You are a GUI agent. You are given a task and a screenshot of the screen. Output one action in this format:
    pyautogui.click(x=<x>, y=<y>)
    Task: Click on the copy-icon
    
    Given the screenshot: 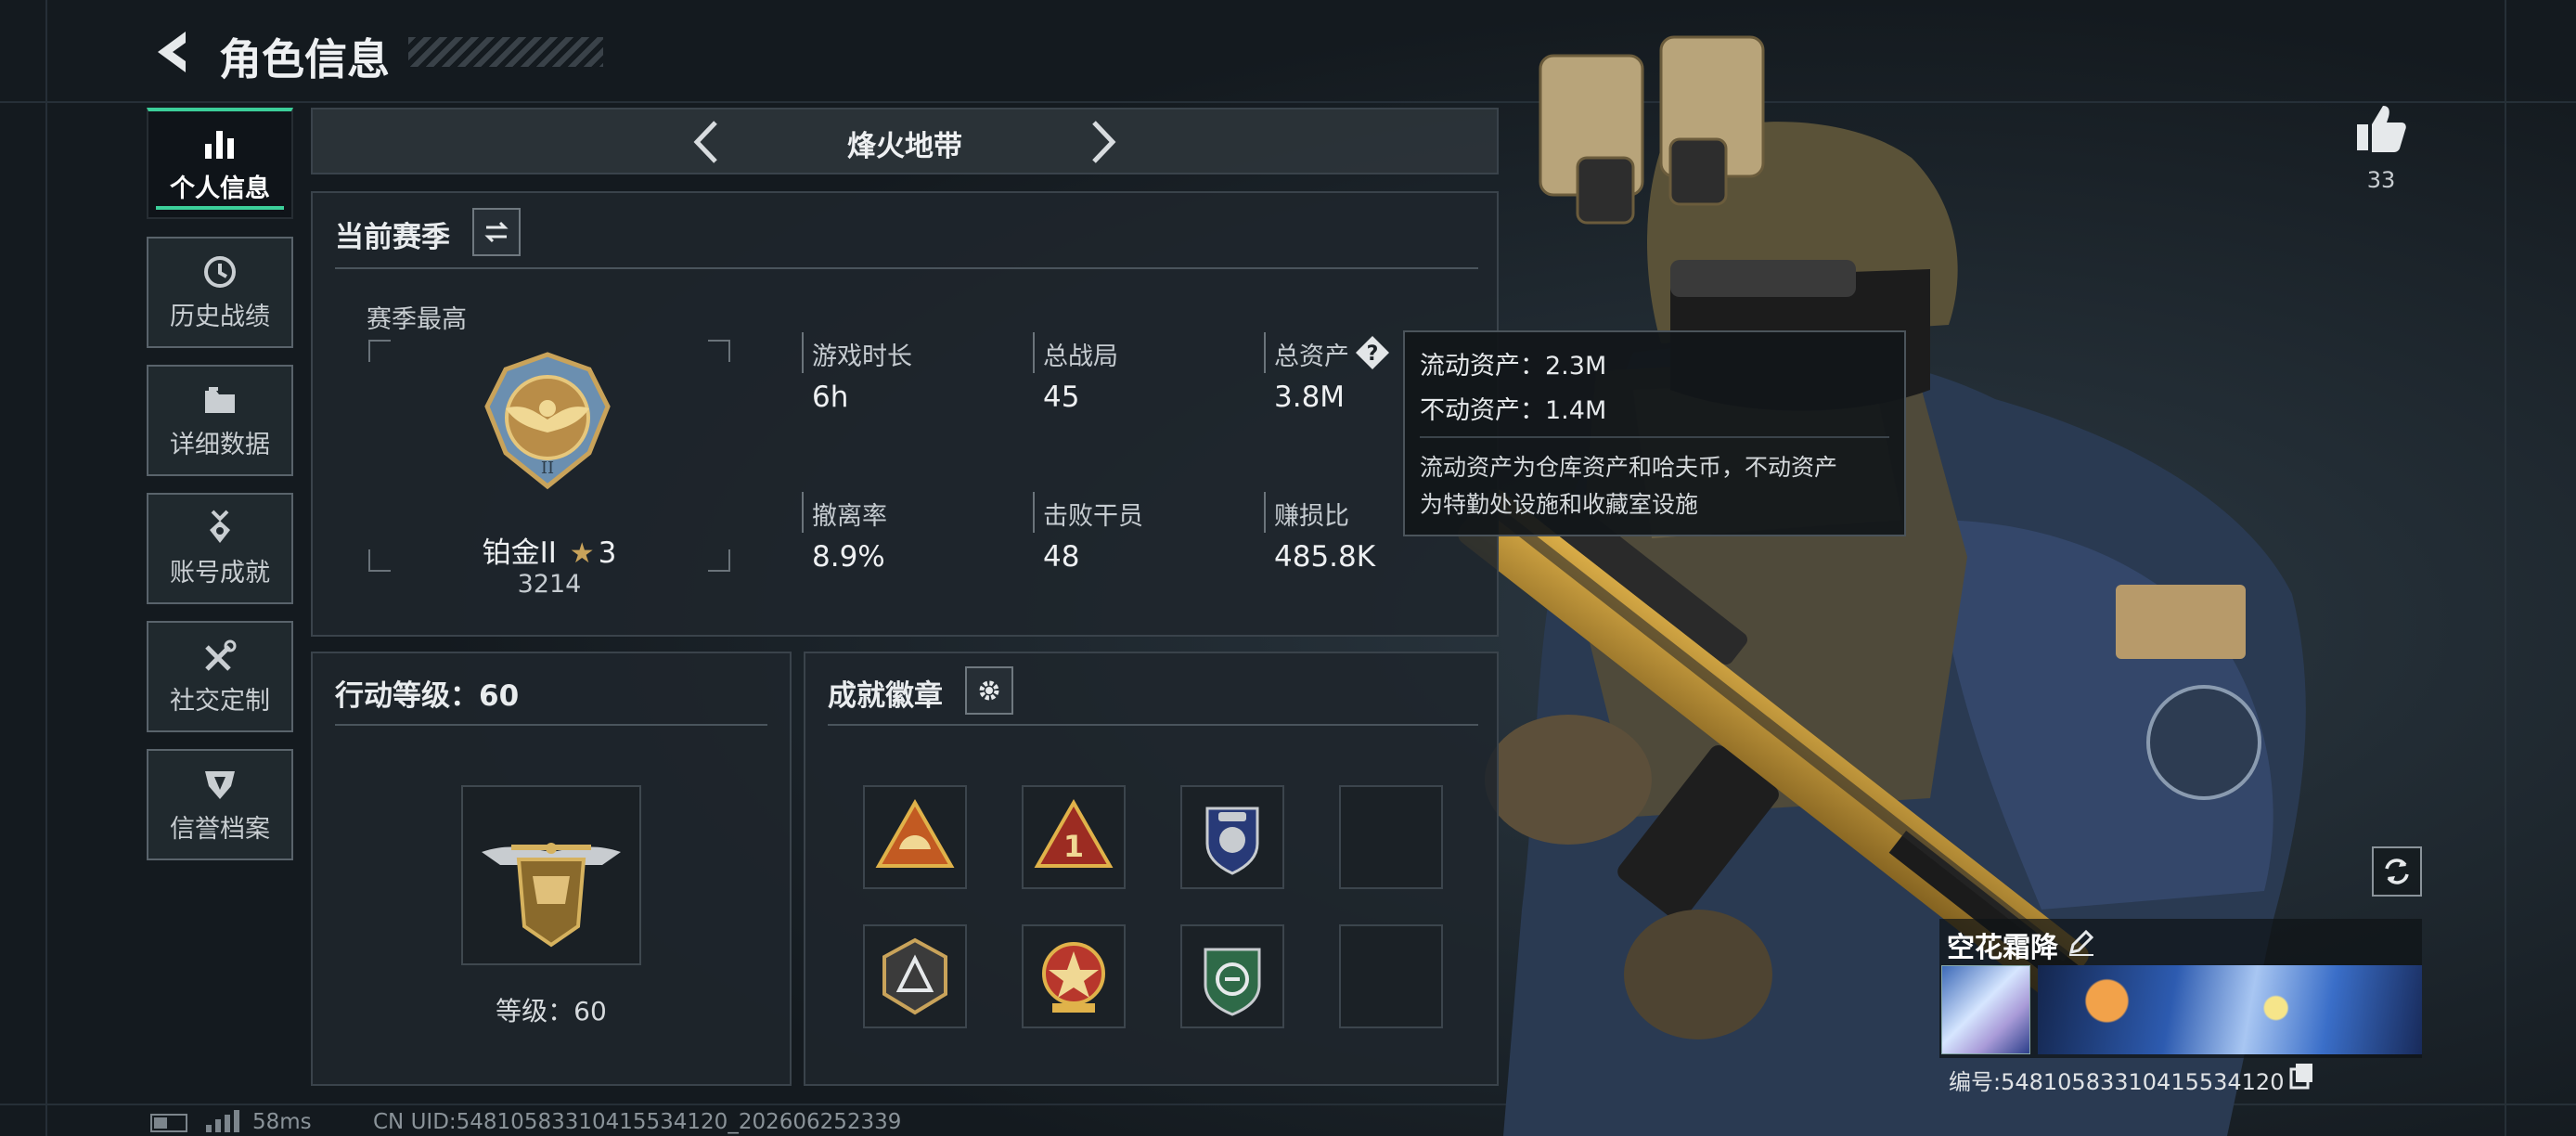 What is the action you would take?
    pyautogui.click(x=2300, y=1077)
    